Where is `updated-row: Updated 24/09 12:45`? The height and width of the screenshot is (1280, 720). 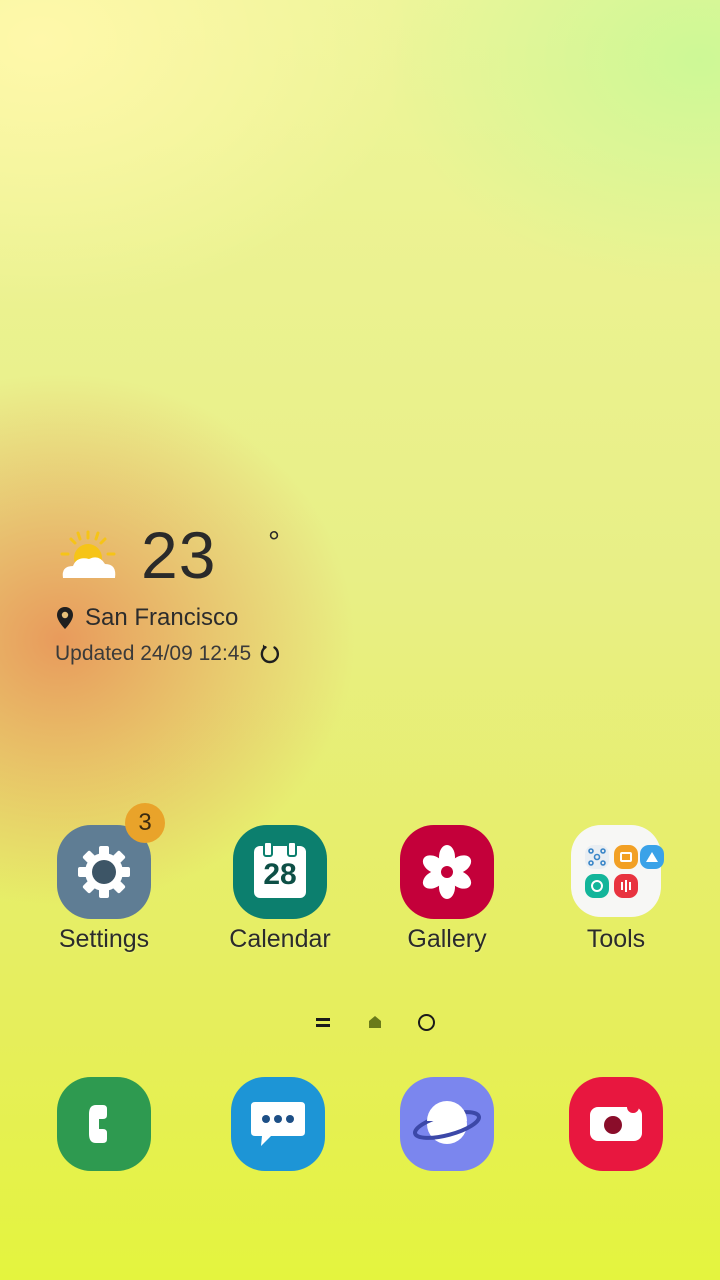 updated-row: Updated 24/09 12:45 is located at coordinates (168, 654).